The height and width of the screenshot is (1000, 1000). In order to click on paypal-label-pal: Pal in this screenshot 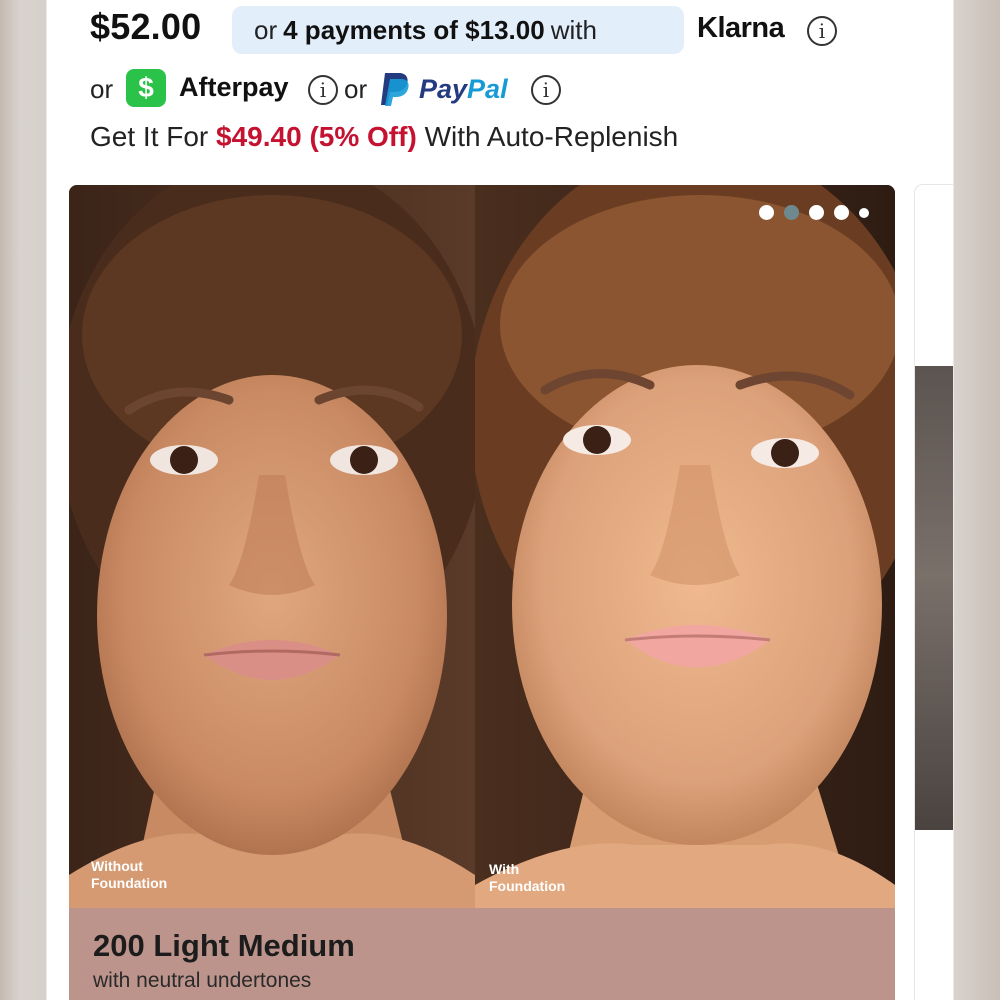, I will do `click(487, 89)`.